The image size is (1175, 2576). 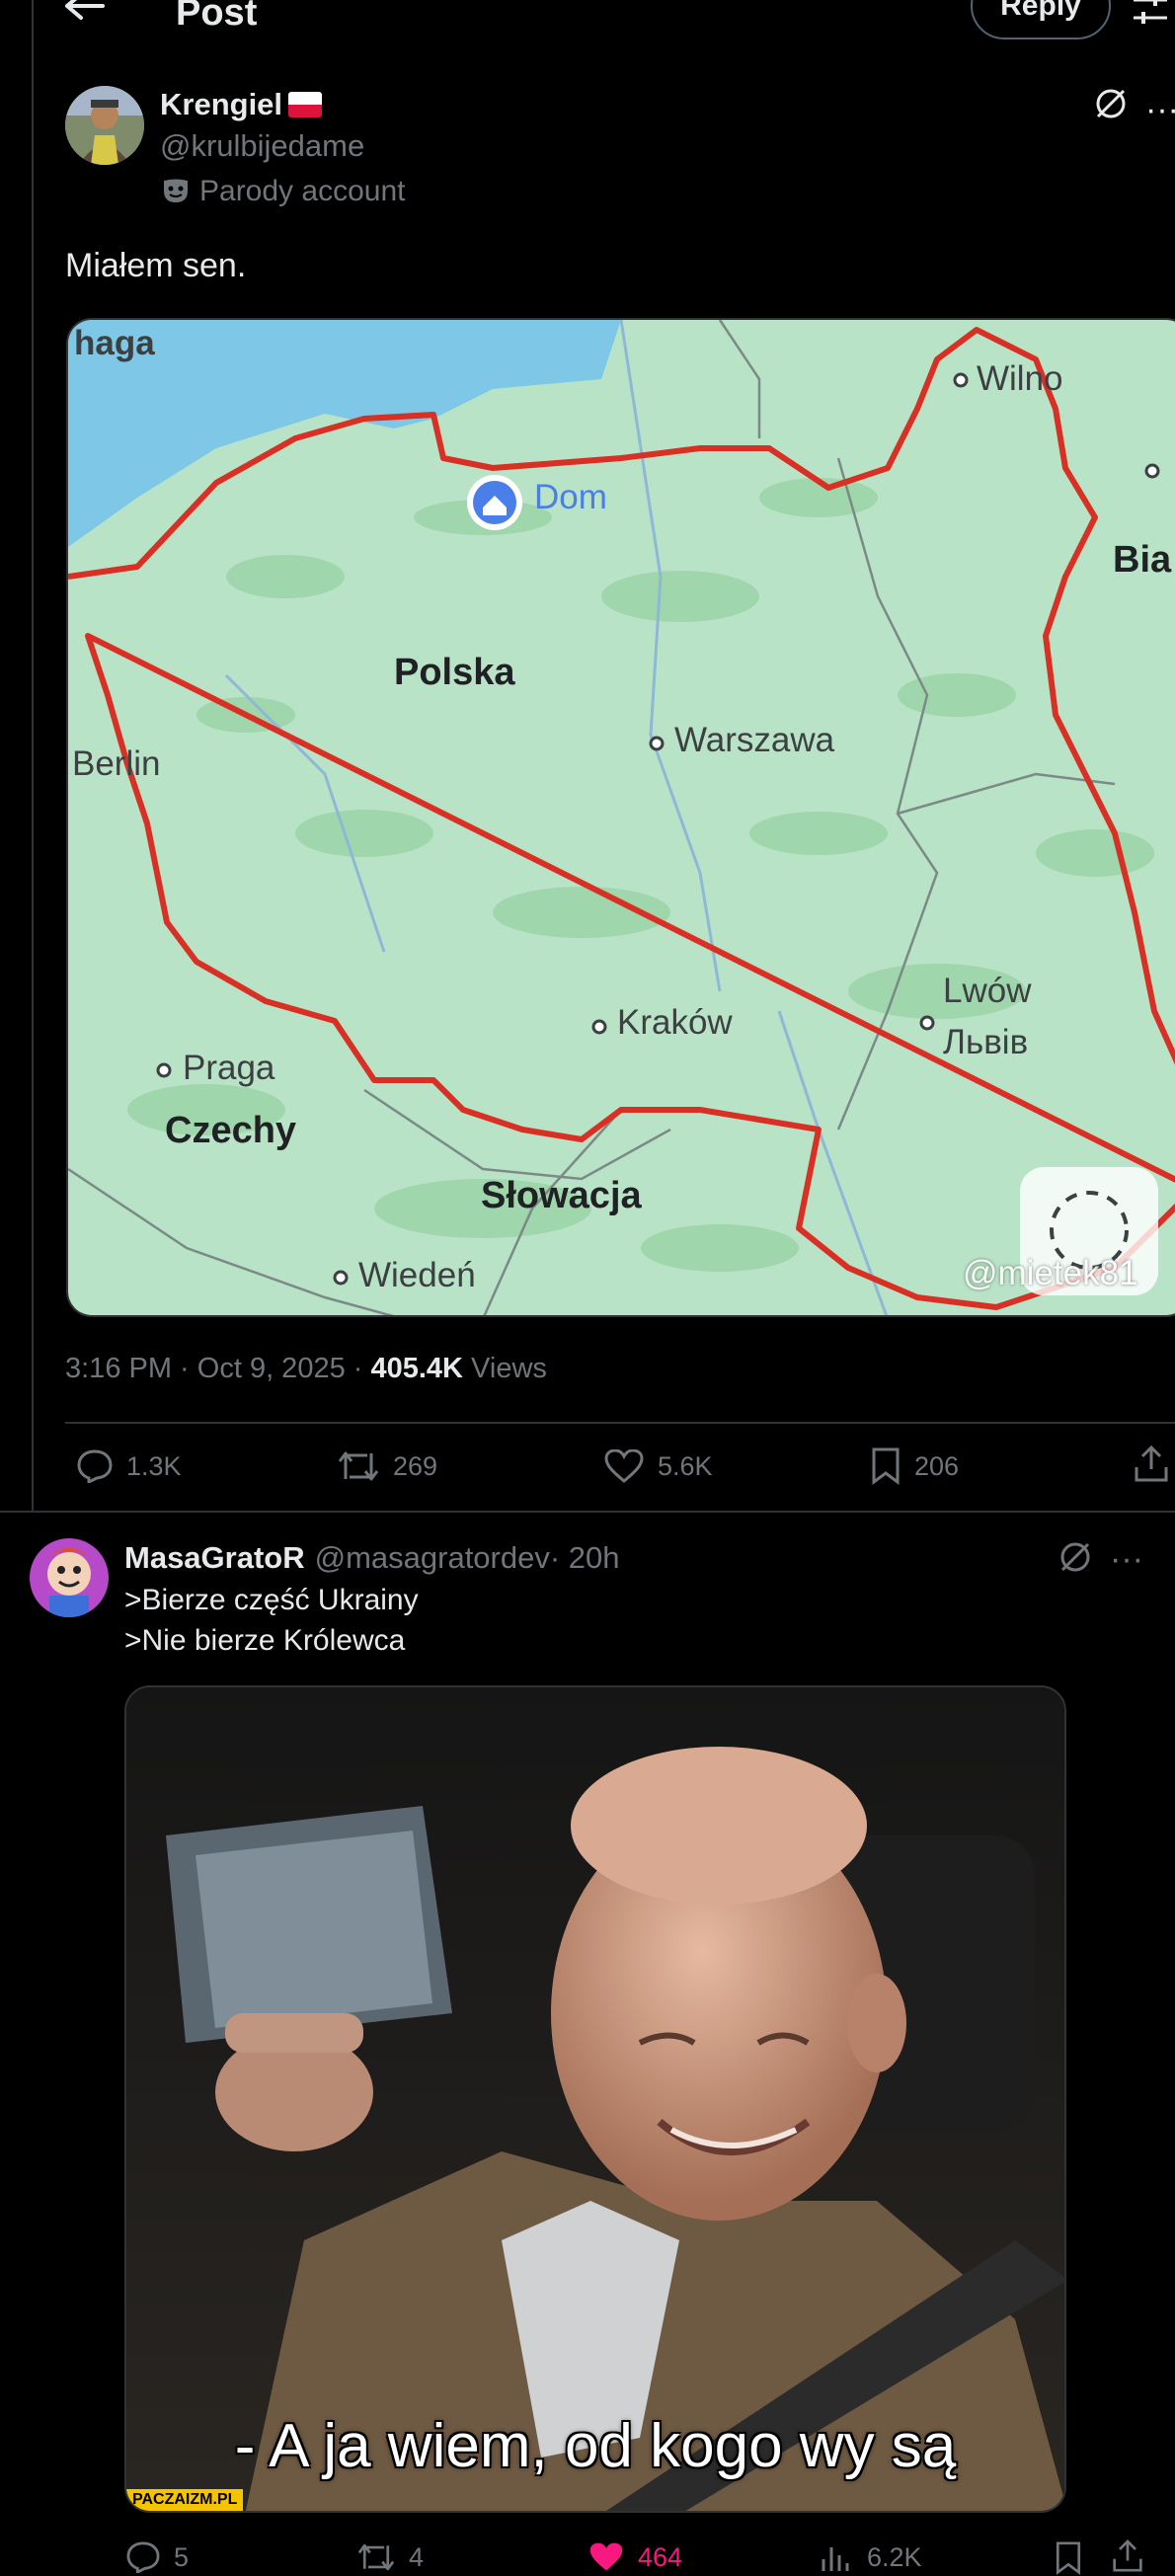 I want to click on map-label-haga: haga, so click(x=114, y=343).